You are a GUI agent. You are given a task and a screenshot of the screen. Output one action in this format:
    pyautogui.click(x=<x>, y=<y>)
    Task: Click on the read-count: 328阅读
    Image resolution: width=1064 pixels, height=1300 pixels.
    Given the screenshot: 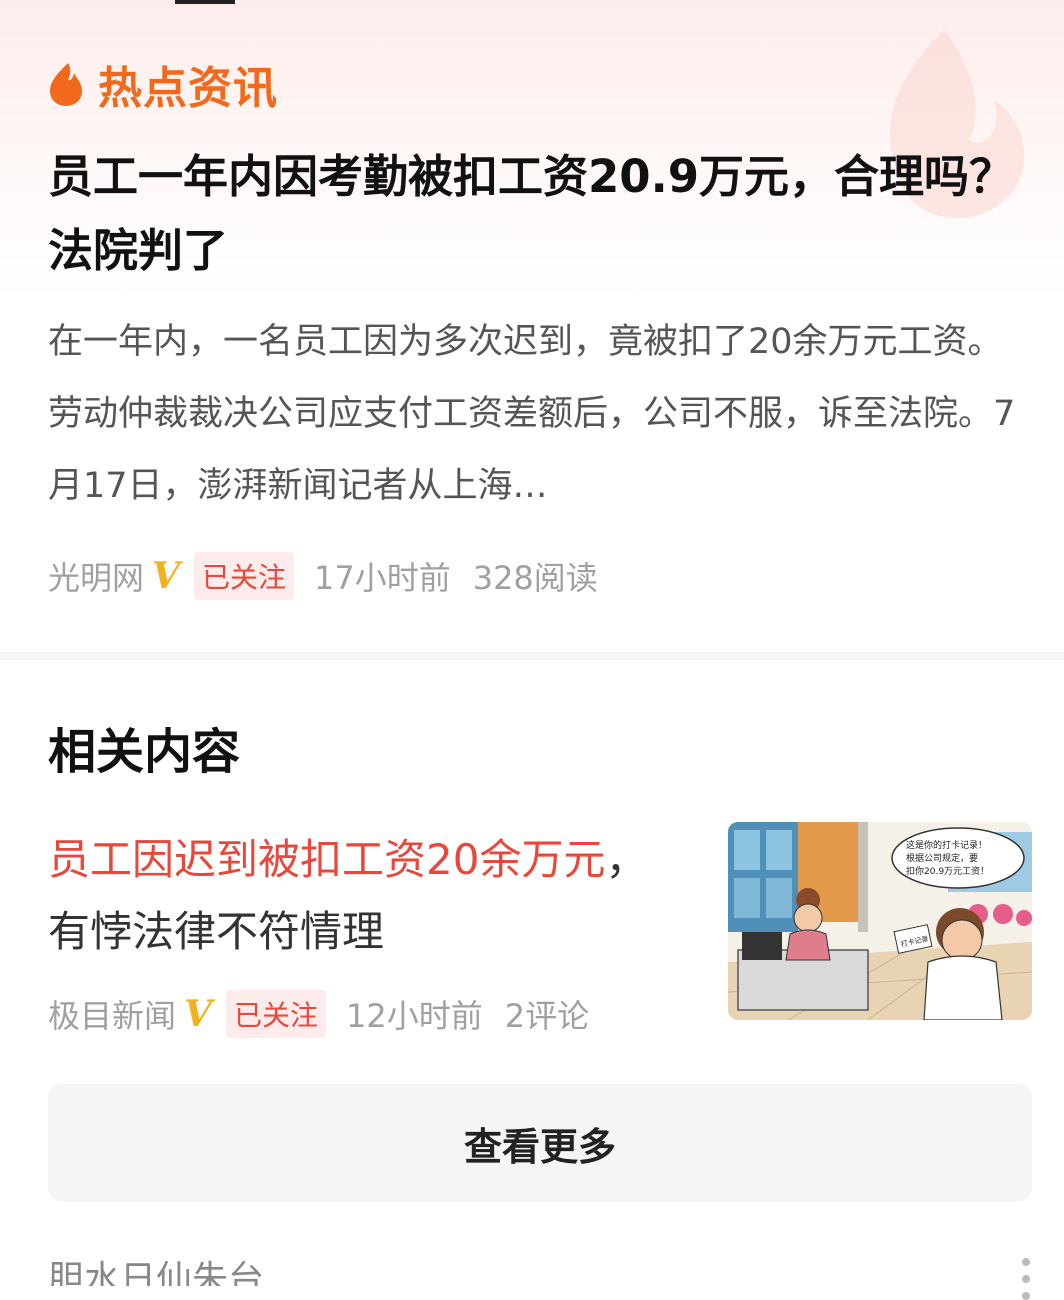 What is the action you would take?
    pyautogui.click(x=535, y=578)
    